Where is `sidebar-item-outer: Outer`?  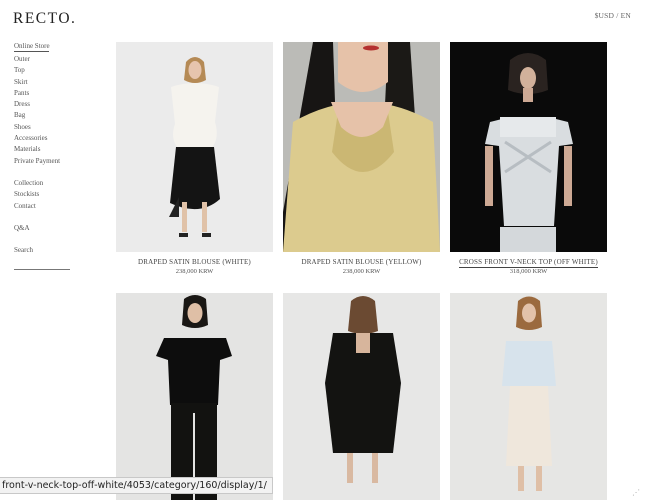
sidebar-item-outer: Outer is located at coordinates (44, 59).